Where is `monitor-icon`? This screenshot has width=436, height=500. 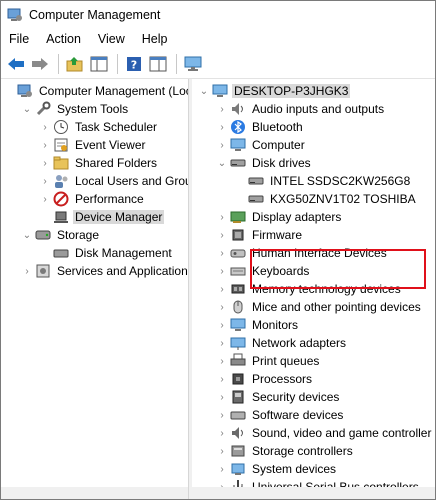 monitor-icon is located at coordinates (193, 64).